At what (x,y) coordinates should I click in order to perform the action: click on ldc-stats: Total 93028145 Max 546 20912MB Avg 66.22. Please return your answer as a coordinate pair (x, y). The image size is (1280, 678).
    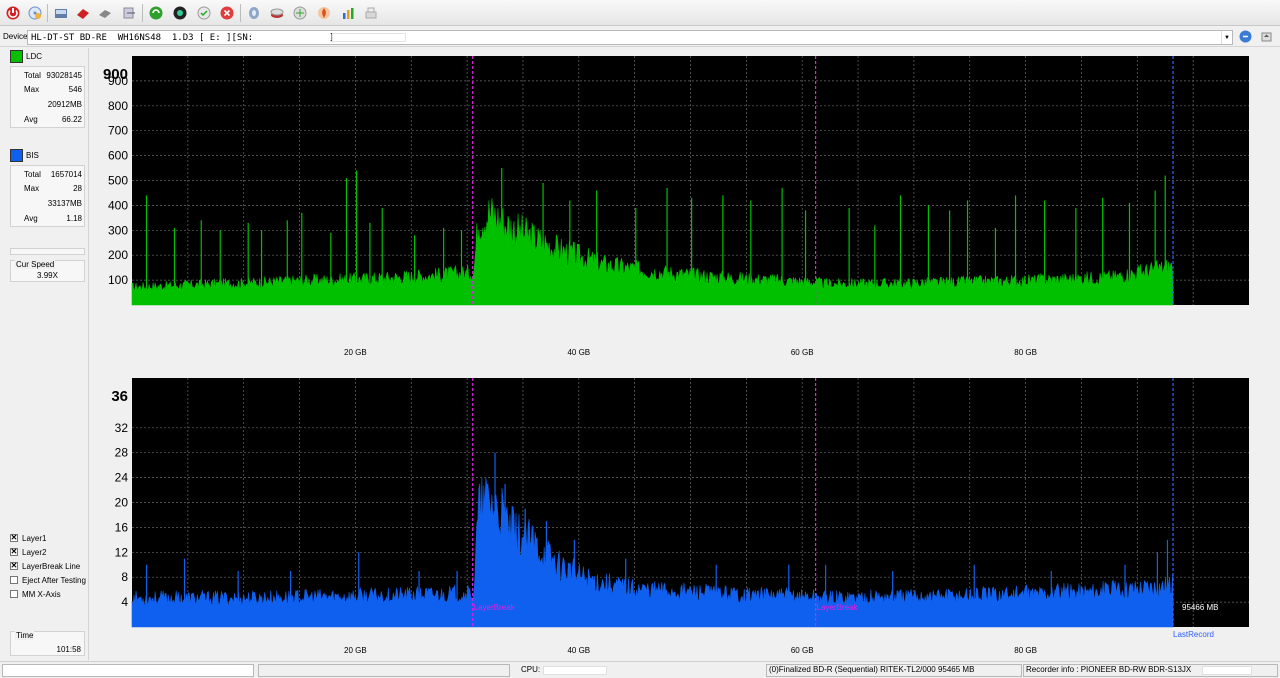
    Looking at the image, I should click on (47, 97).